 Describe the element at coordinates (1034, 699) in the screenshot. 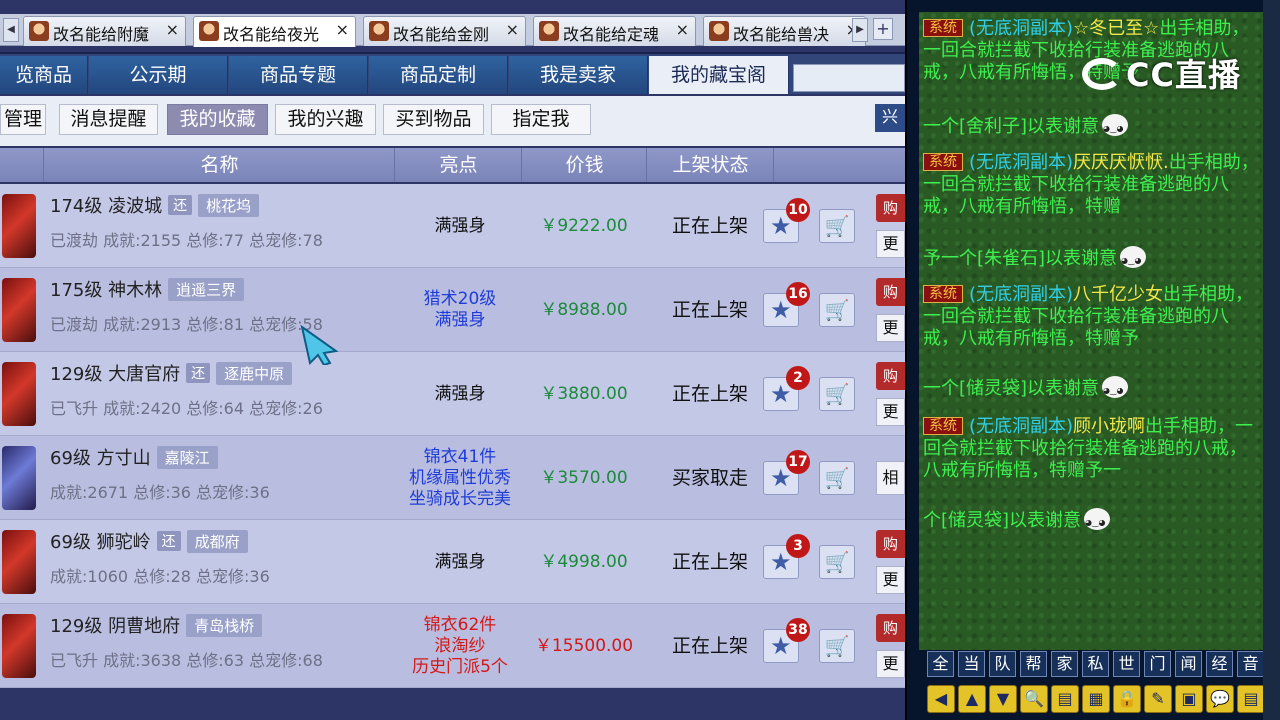

I see `search-icon: 🔍` at that location.